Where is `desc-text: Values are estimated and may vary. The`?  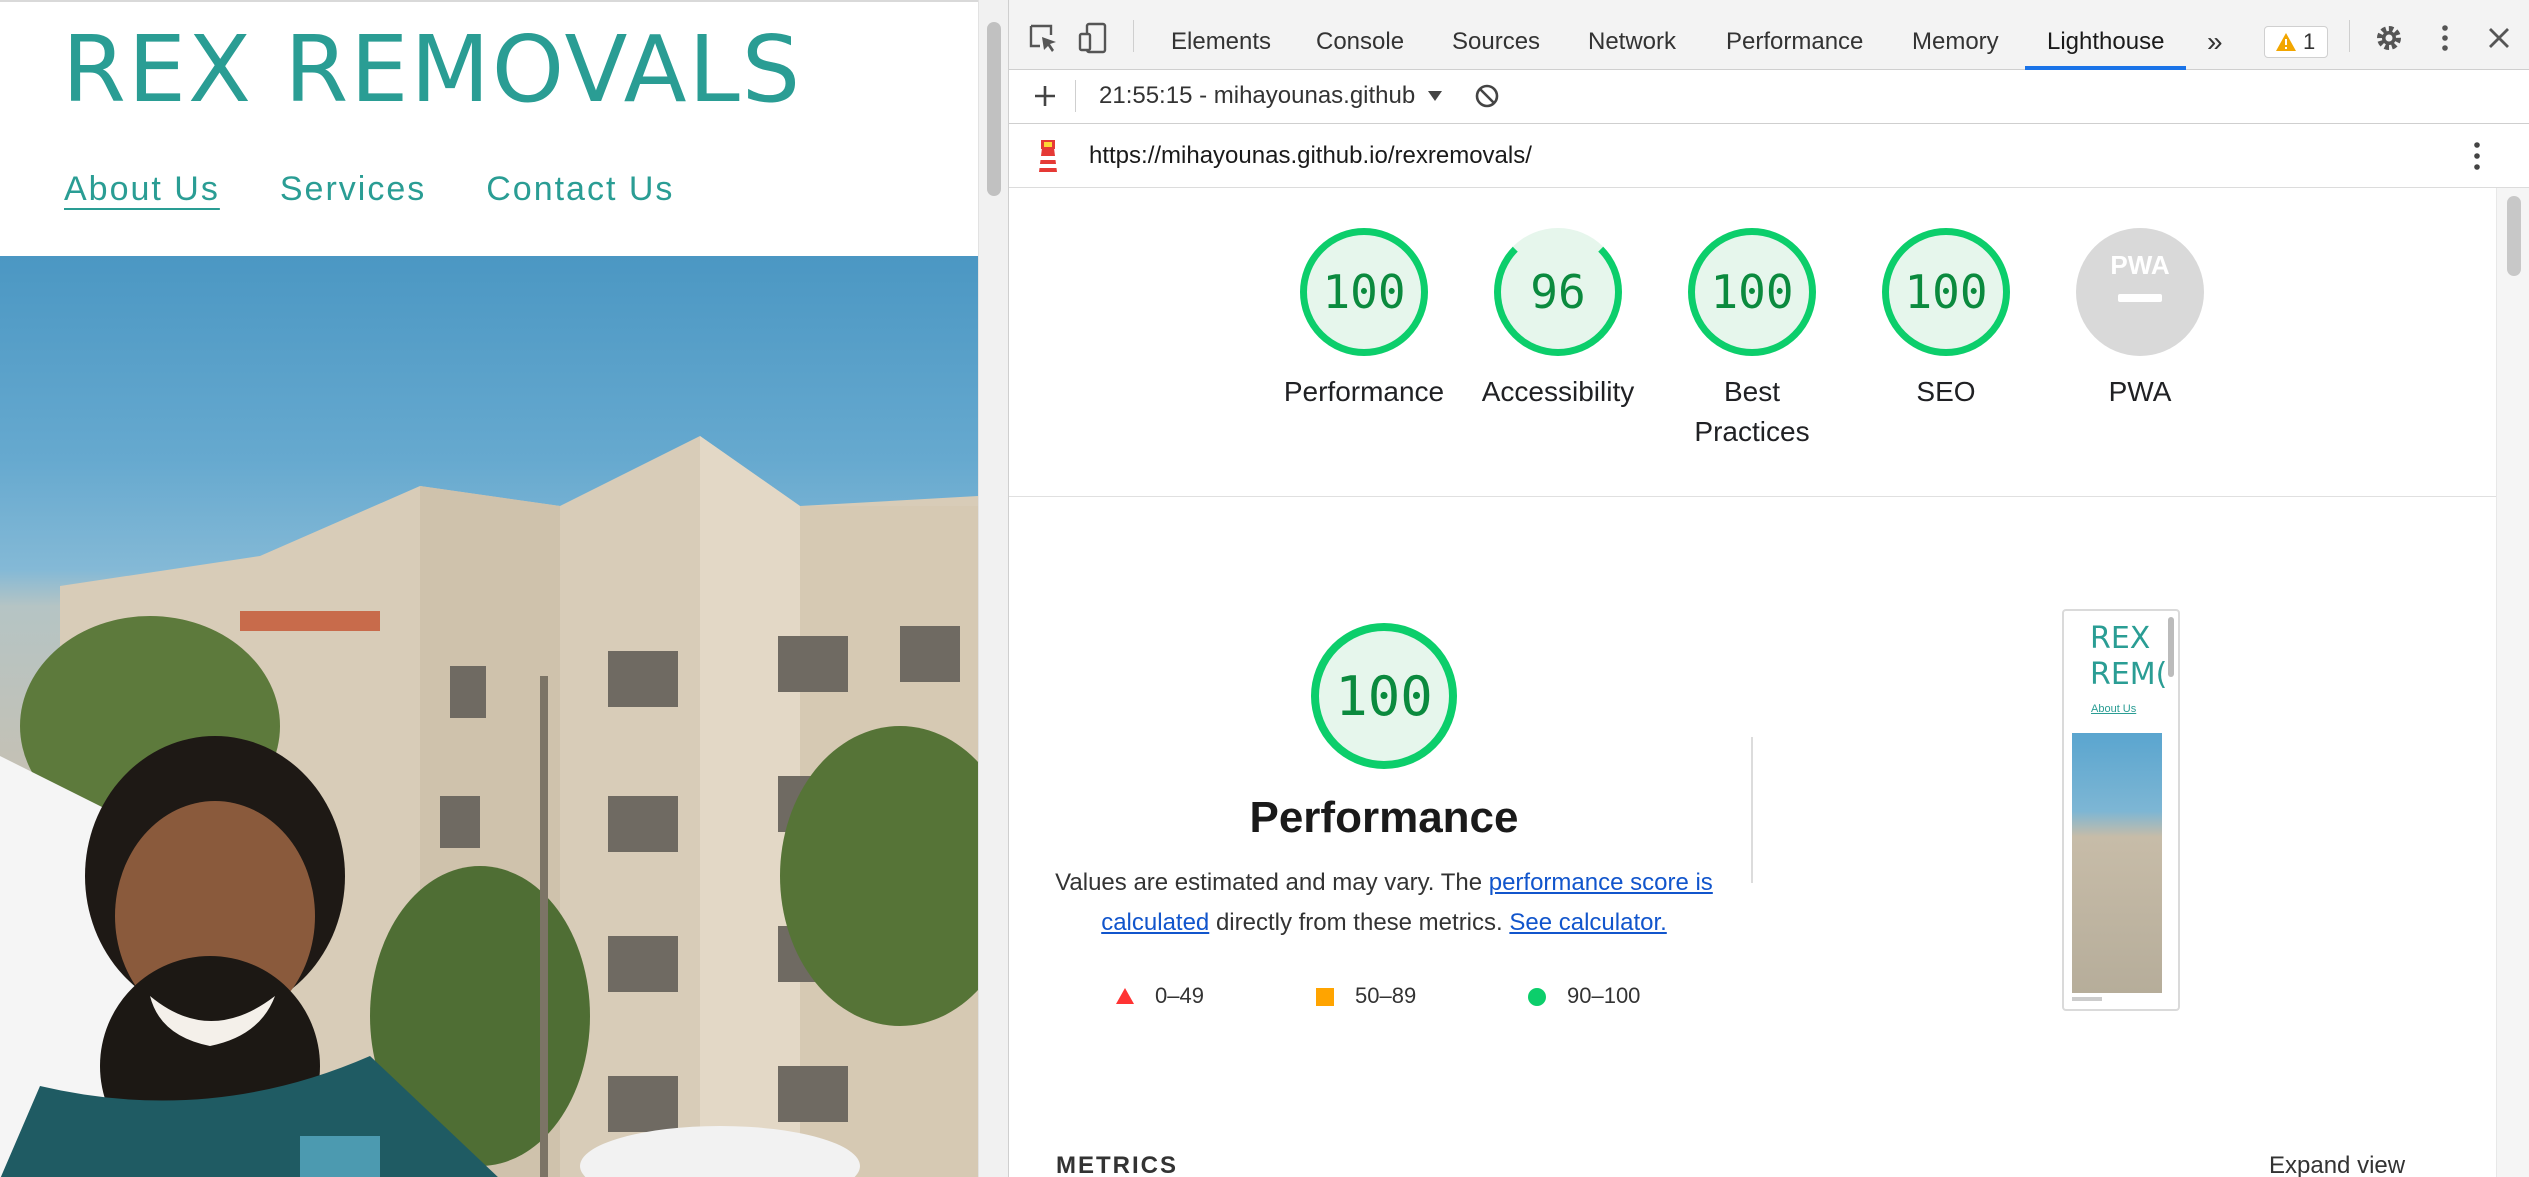 desc-text: Values are estimated and may vary. The is located at coordinates (1272, 882).